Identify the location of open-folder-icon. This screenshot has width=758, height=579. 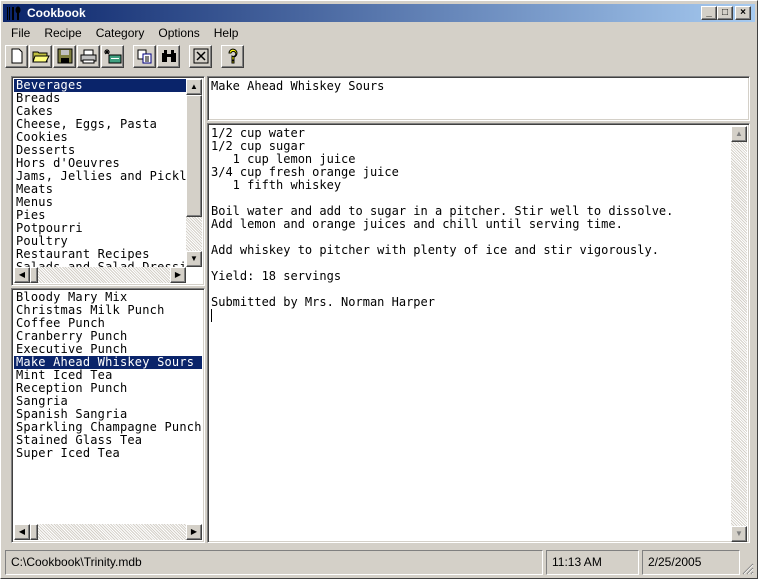
(40, 56).